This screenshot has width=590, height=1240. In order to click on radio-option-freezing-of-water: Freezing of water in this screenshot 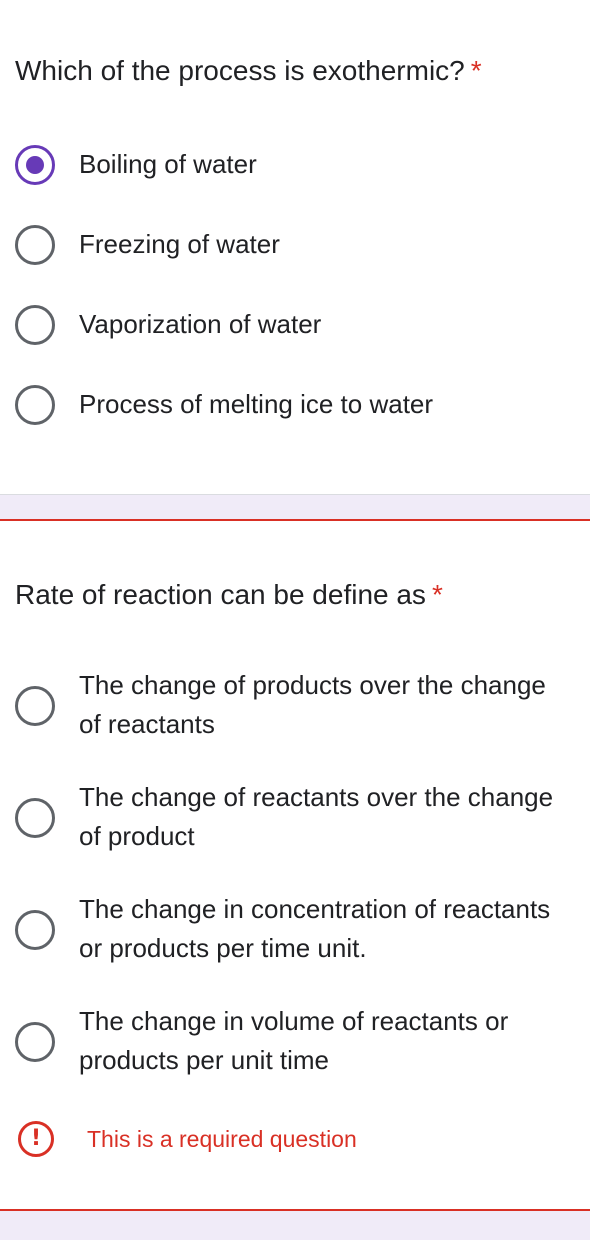, I will do `click(295, 245)`.